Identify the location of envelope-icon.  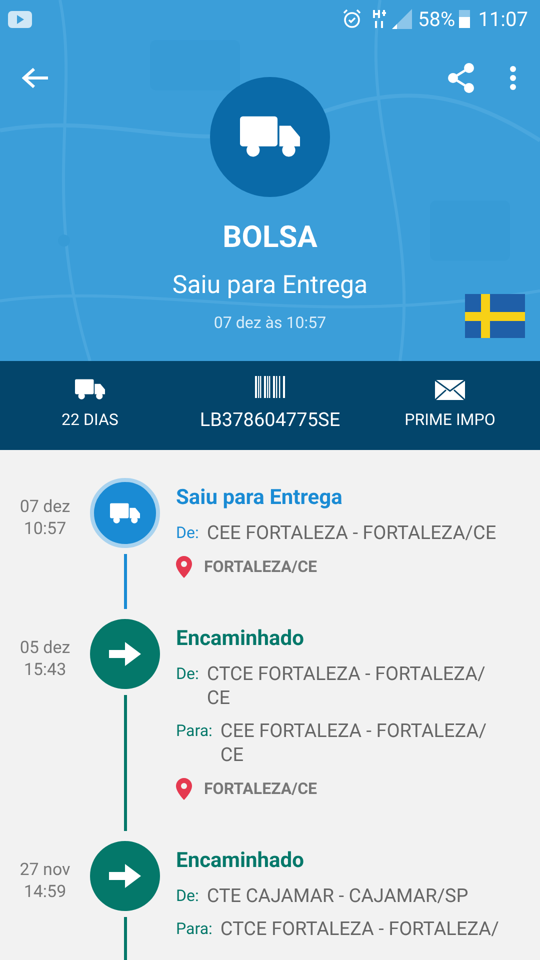
(450, 390).